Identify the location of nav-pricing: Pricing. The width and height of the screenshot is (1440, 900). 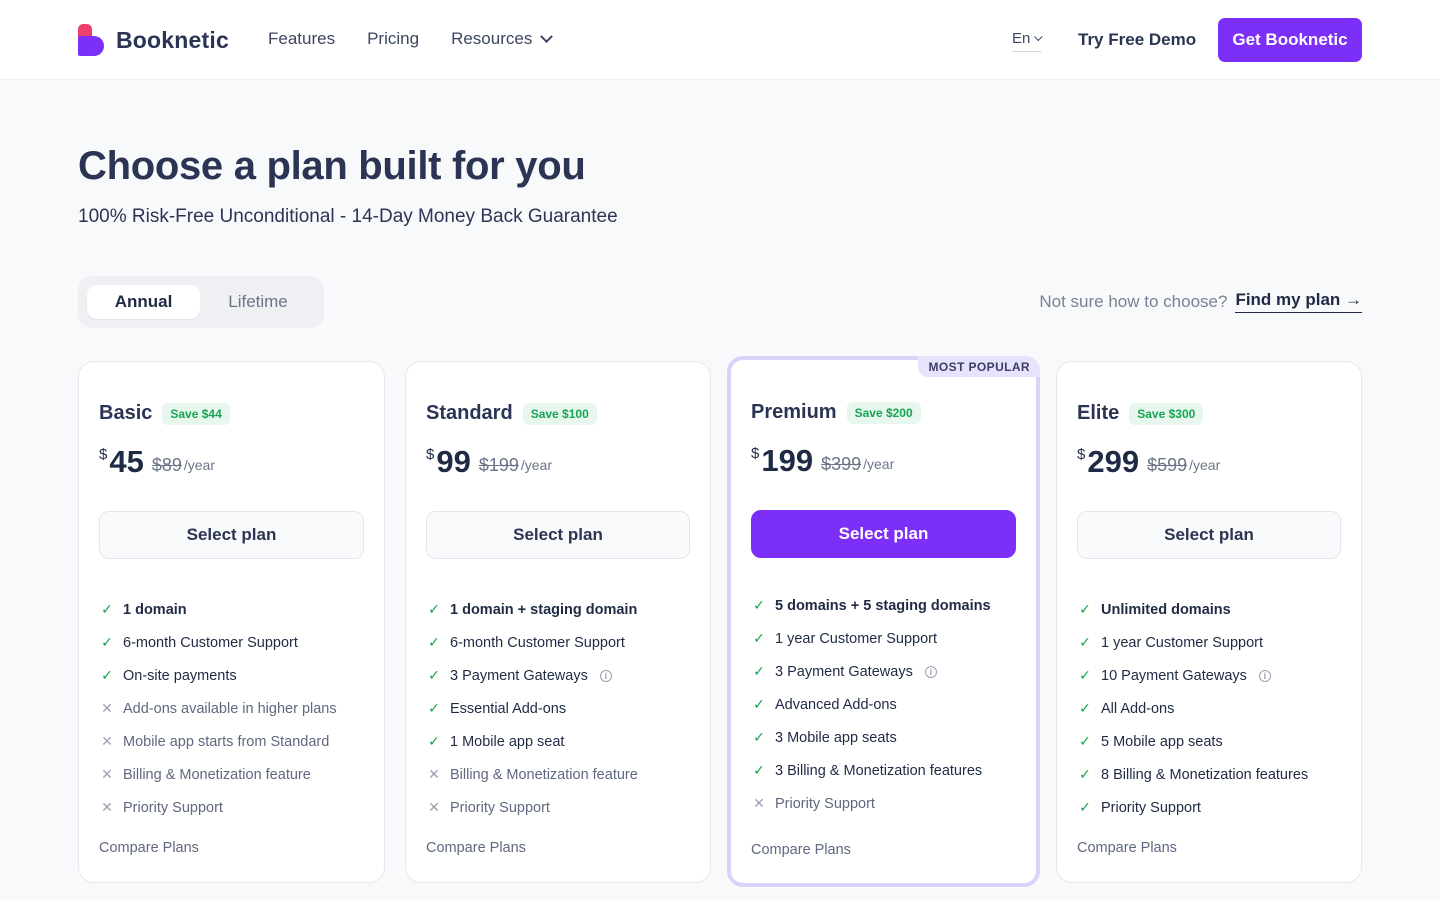
(393, 39).